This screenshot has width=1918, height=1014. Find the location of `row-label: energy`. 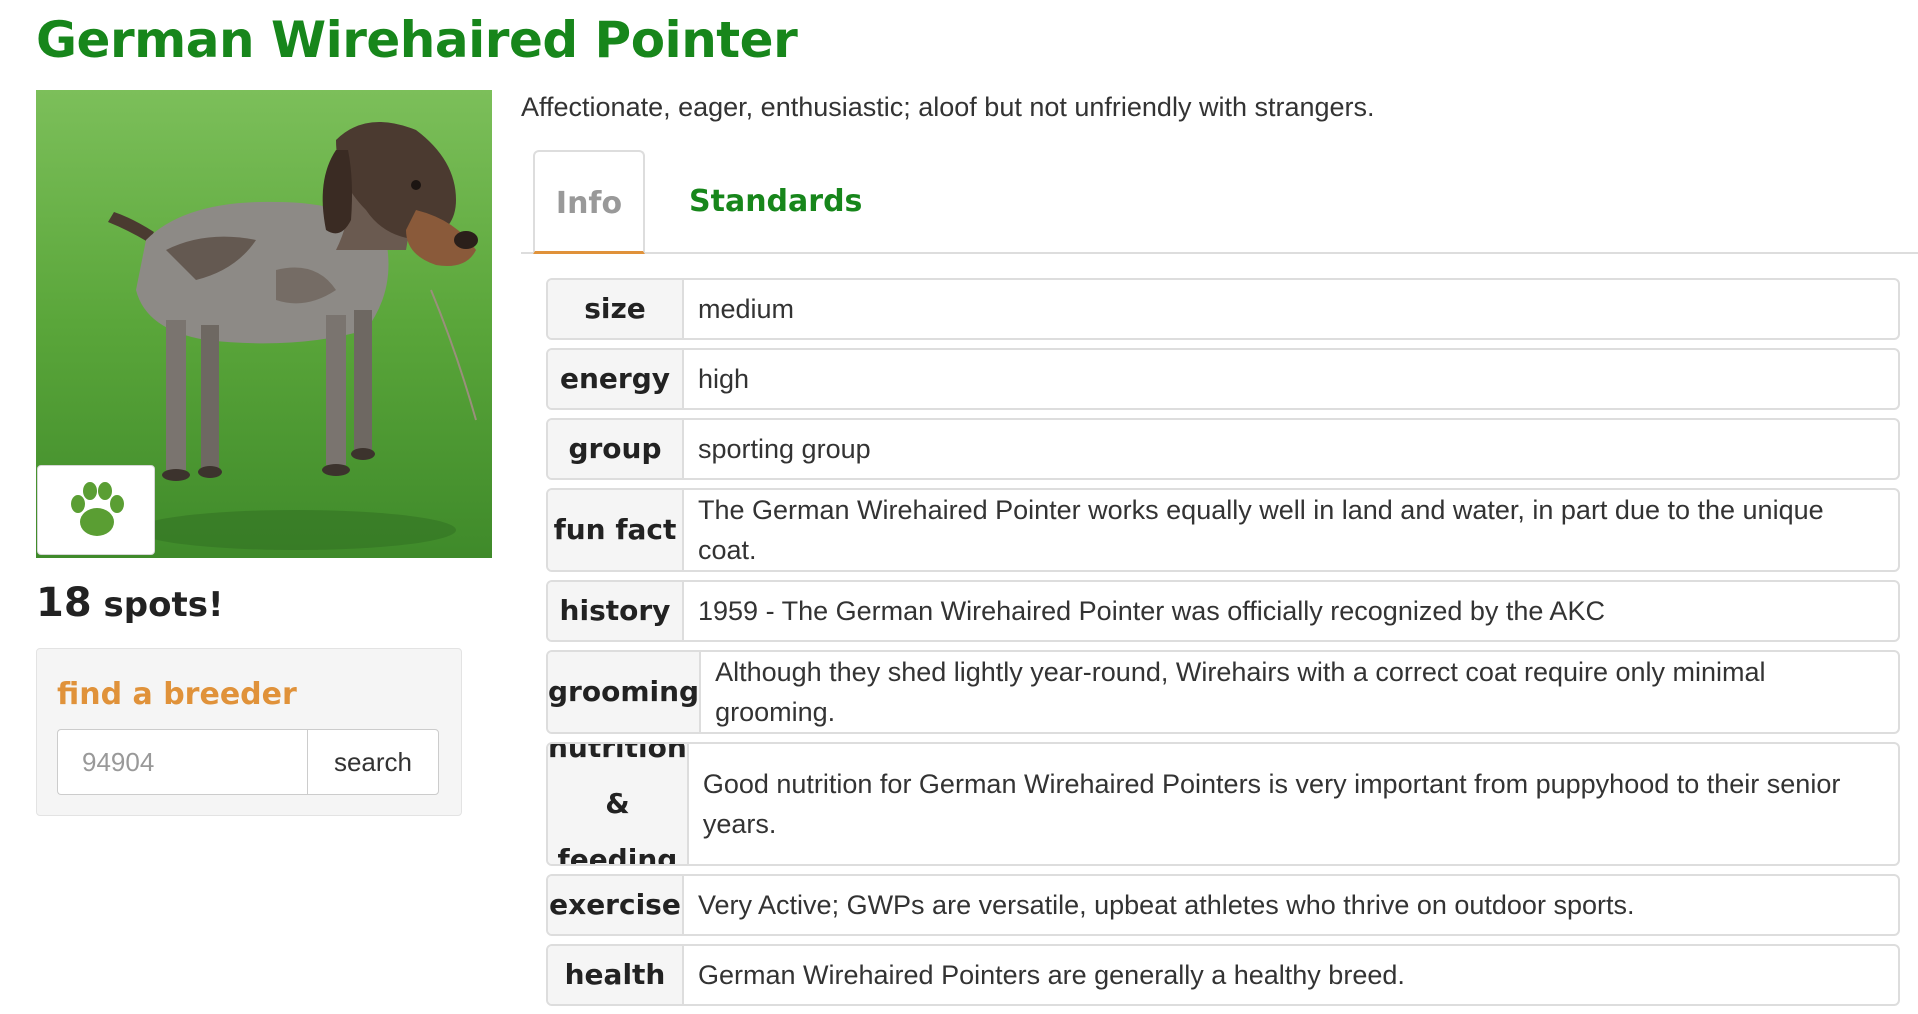

row-label: energy is located at coordinates (616, 379).